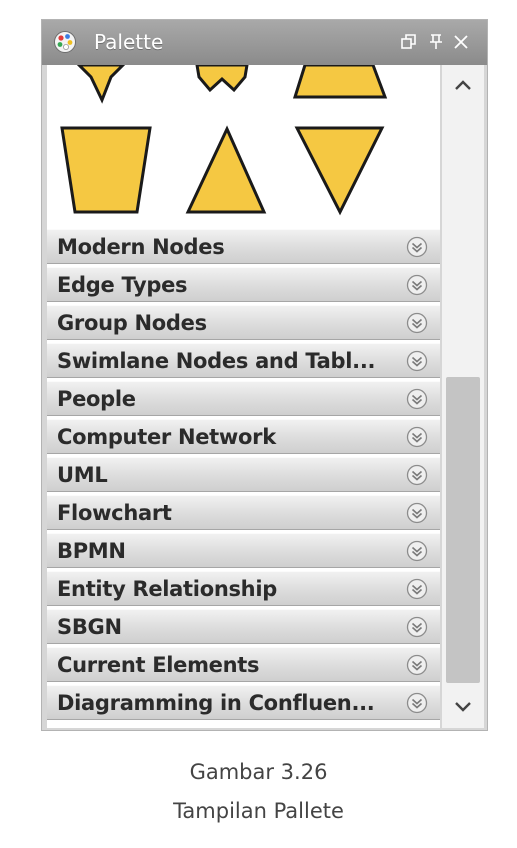  I want to click on shape-row-top, so click(232, 84).